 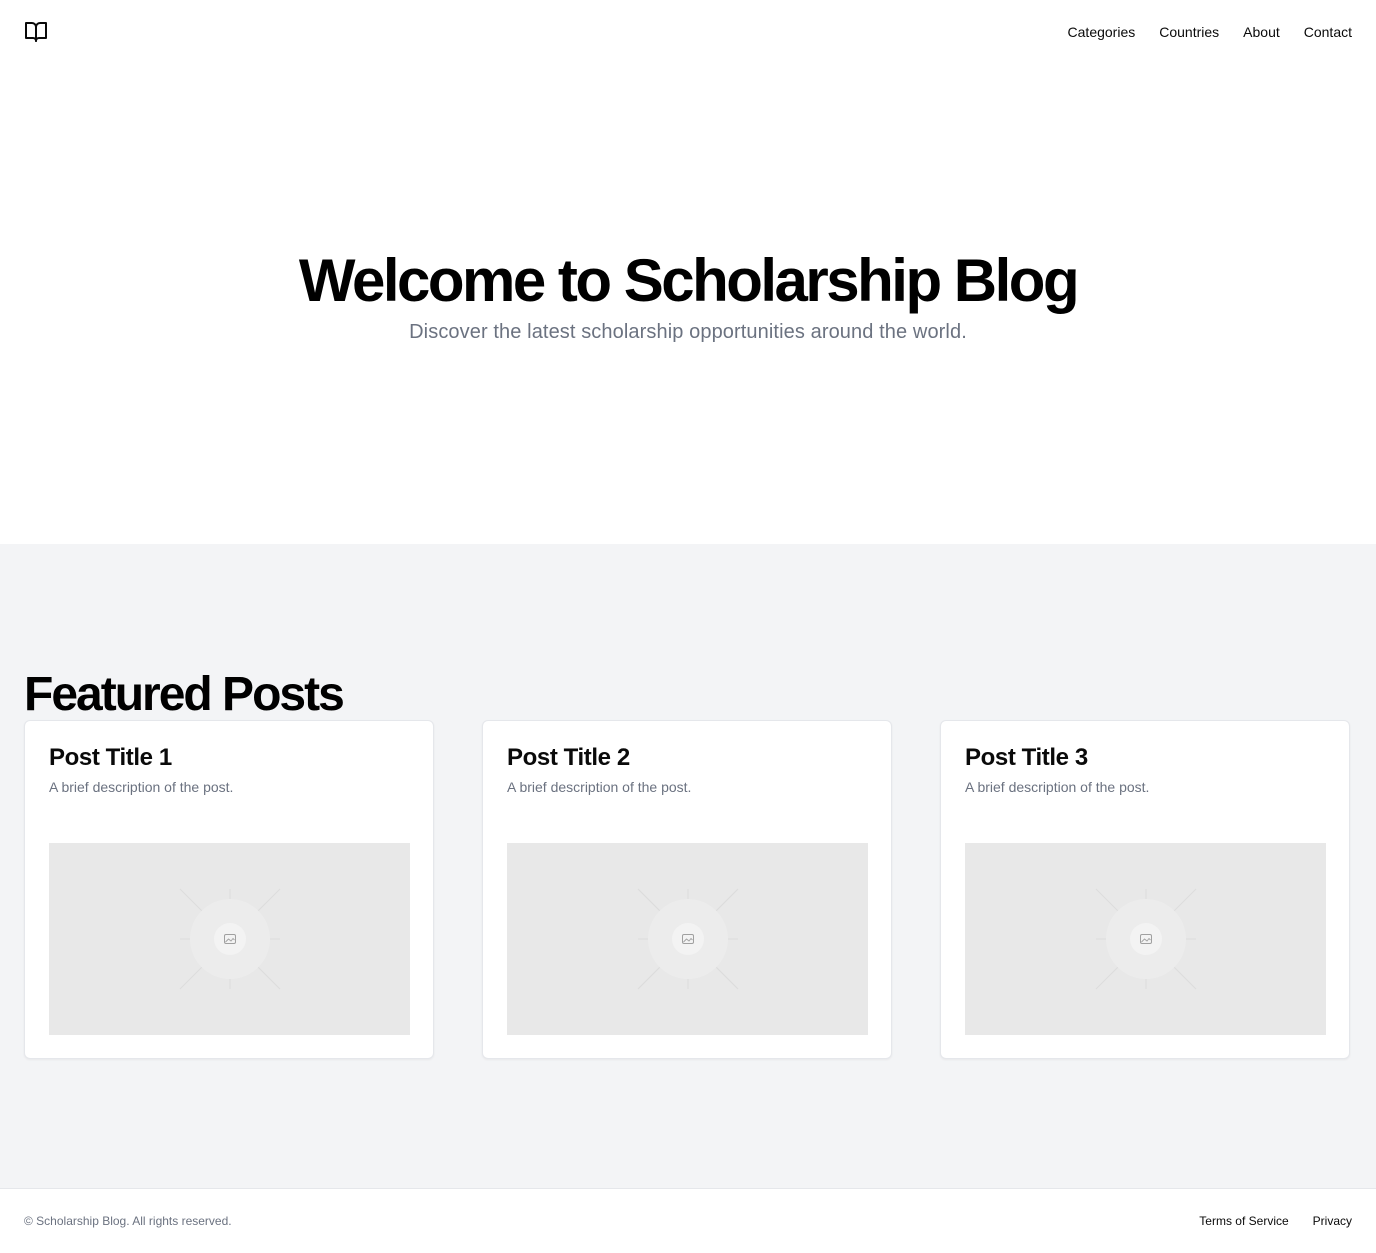 What do you see at coordinates (688, 32) in the screenshot?
I see `site-header: Categories Countries About Contact` at bounding box center [688, 32].